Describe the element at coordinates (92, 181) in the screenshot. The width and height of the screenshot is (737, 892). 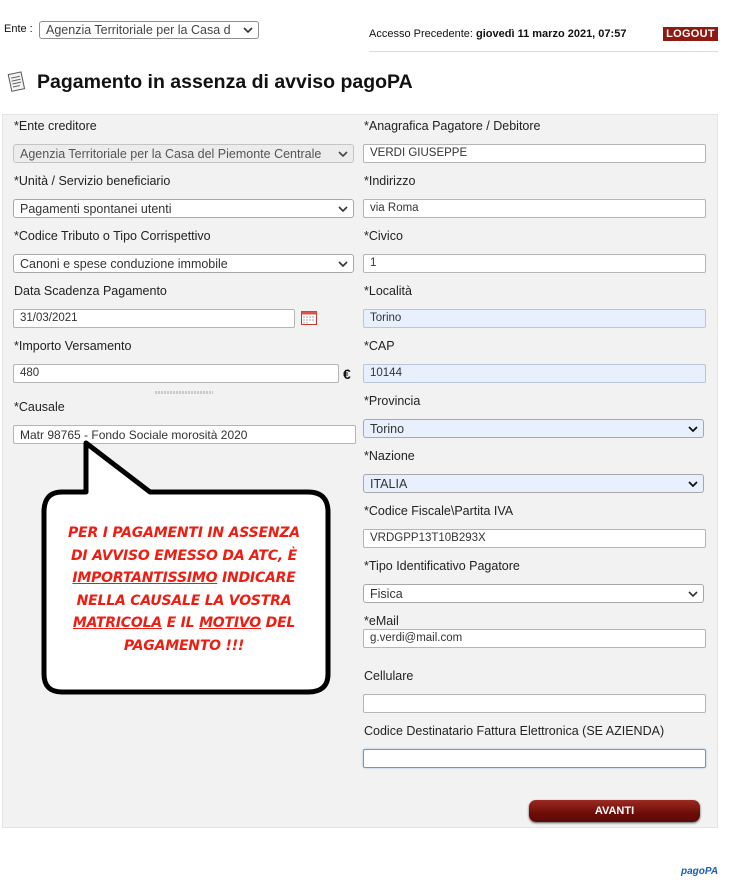
I see `unita-label: *Unità / Servizio beneficiario` at that location.